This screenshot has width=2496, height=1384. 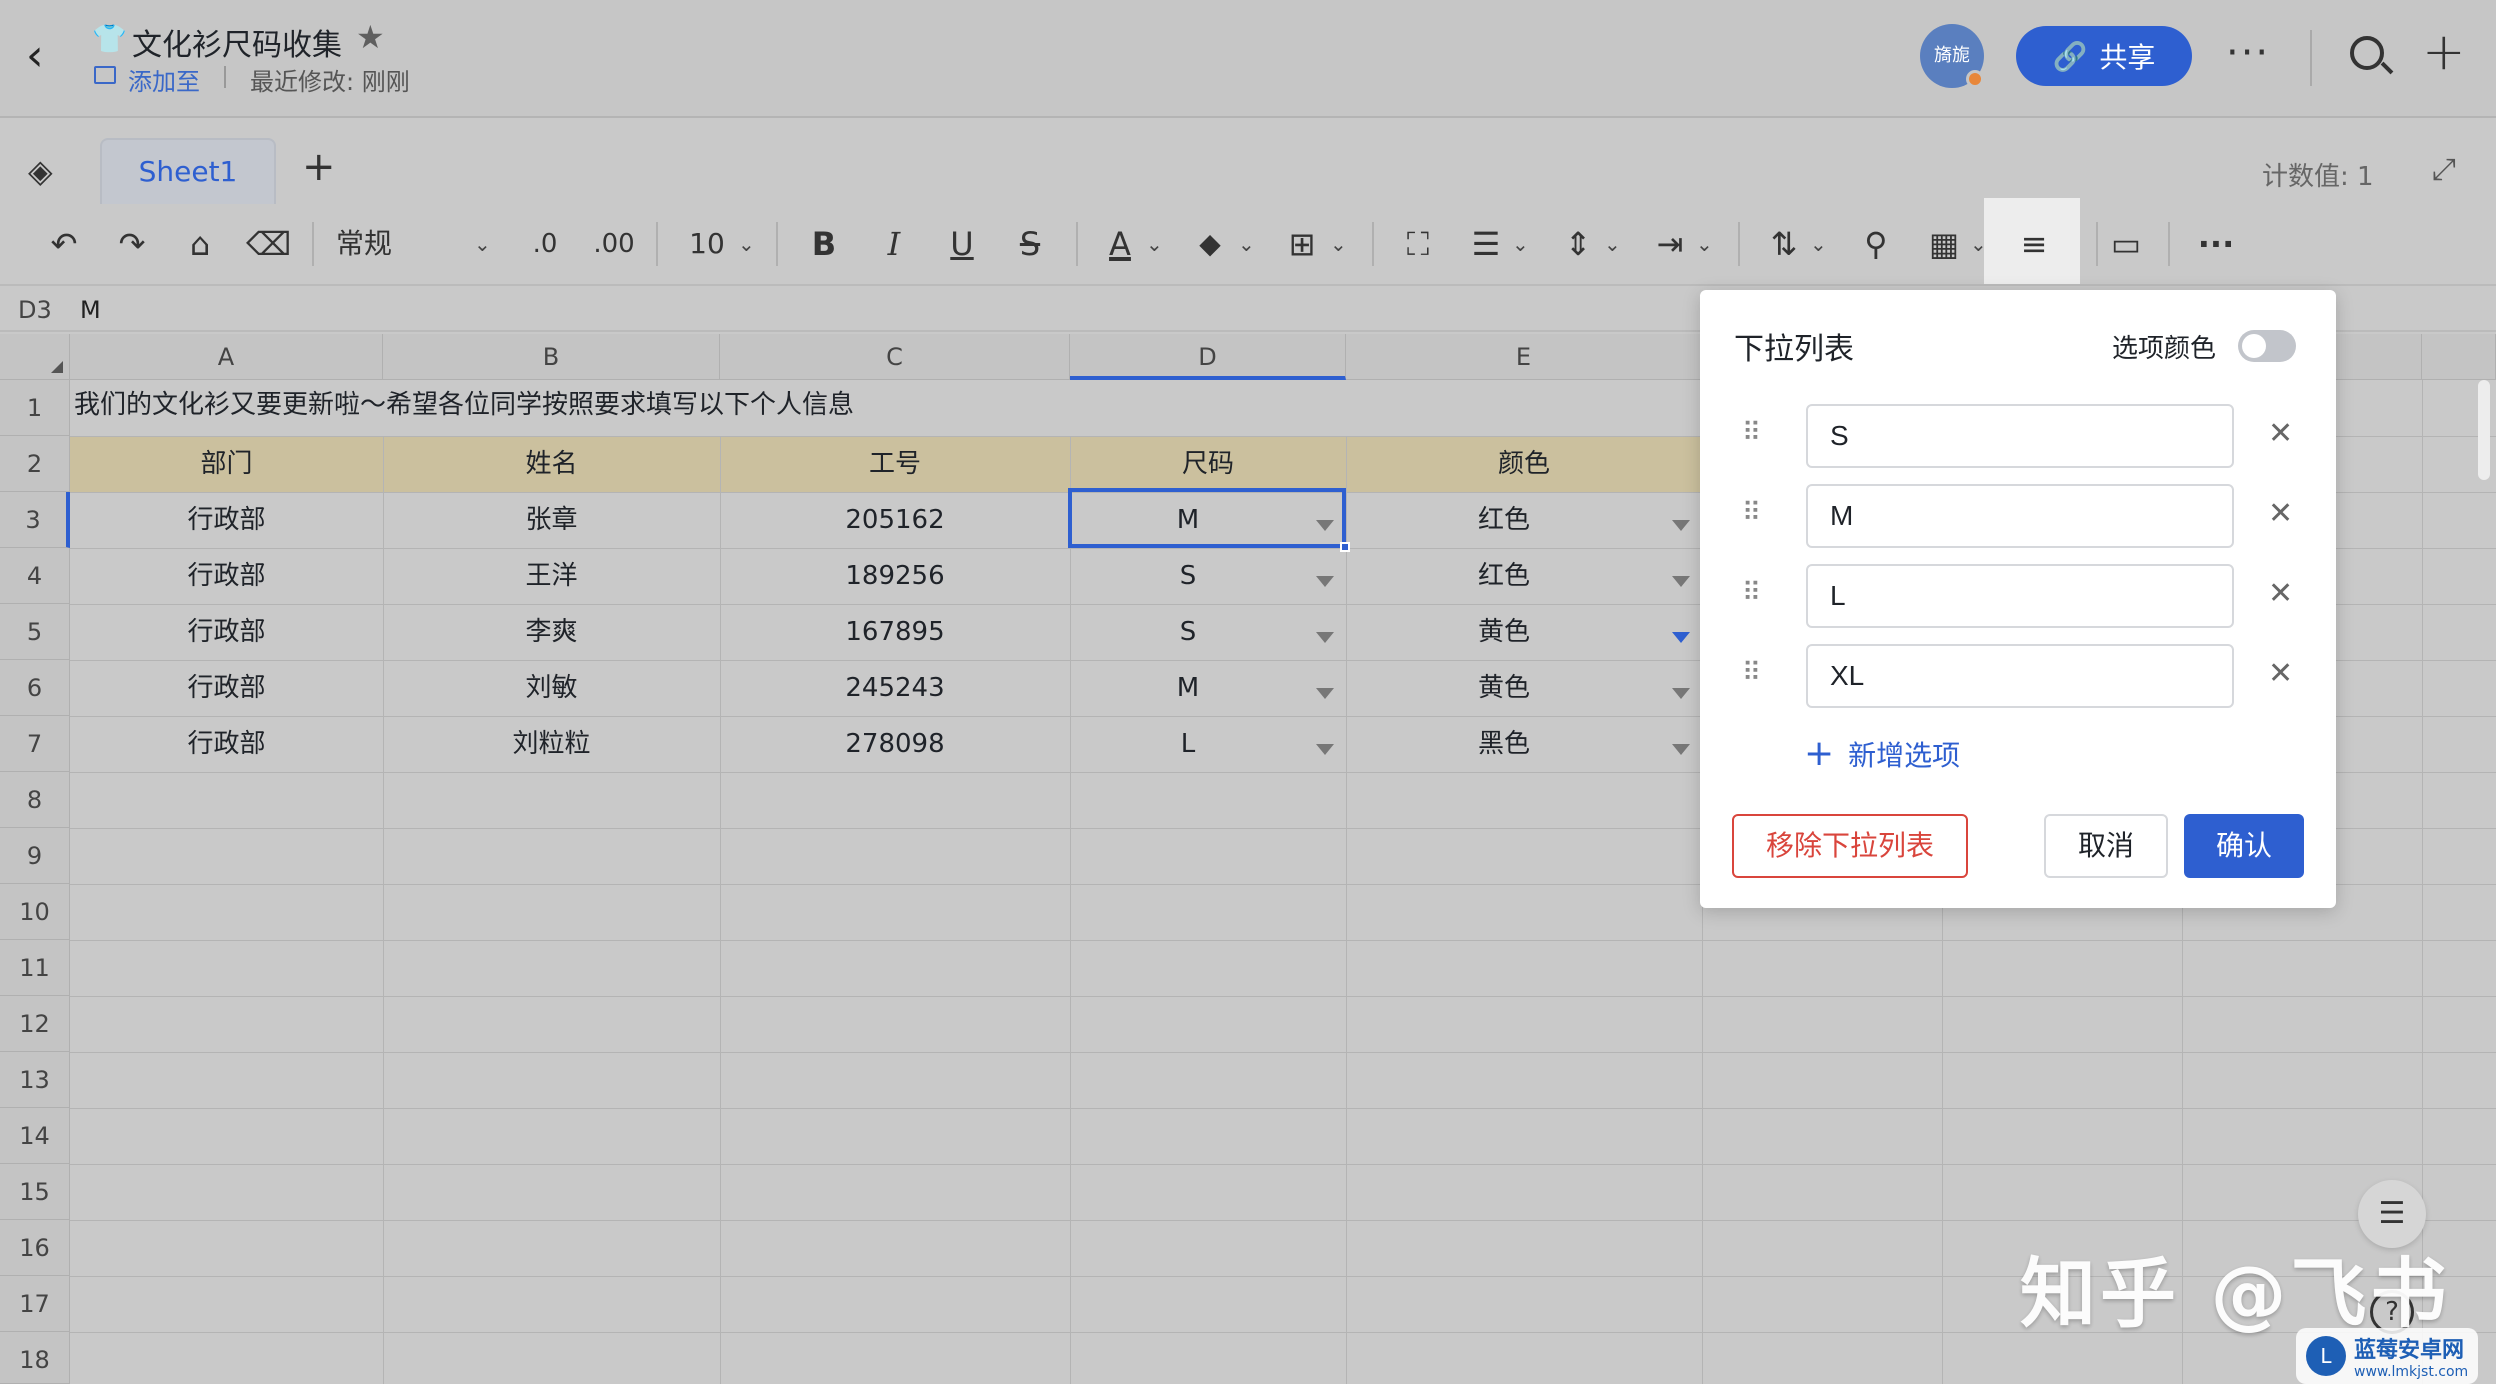 I want to click on table-cell: 245243, so click(x=895, y=688).